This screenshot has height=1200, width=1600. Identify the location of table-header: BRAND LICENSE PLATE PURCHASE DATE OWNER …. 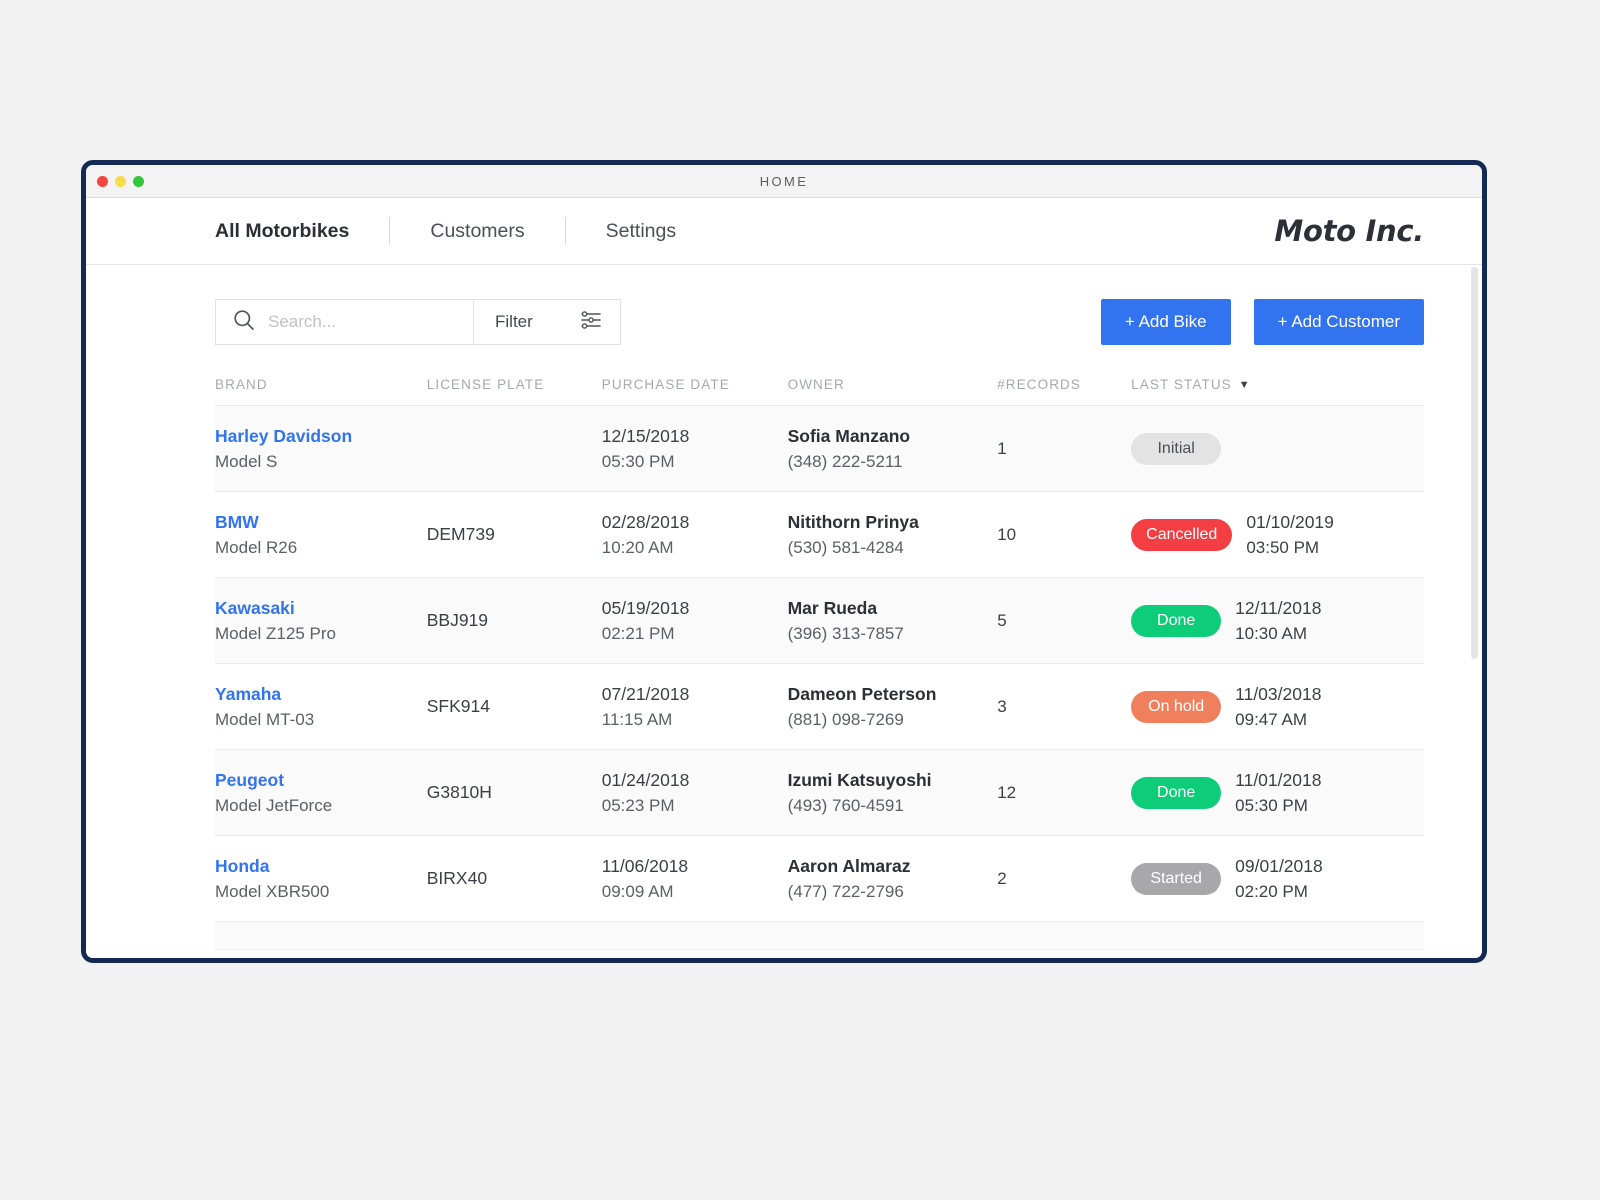
(819, 386).